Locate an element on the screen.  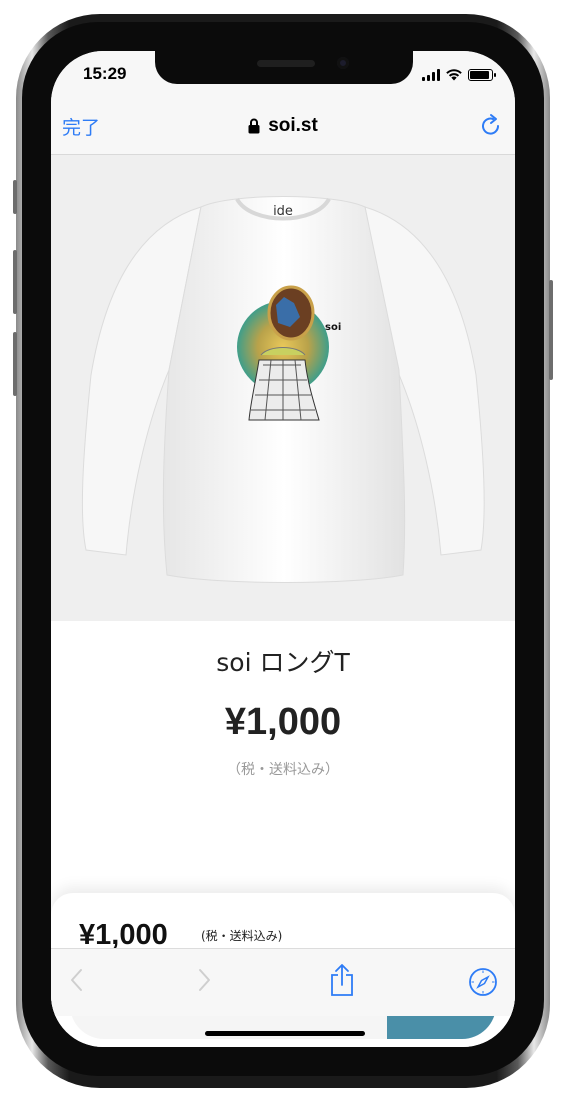
battery-level is located at coordinates (479, 74).